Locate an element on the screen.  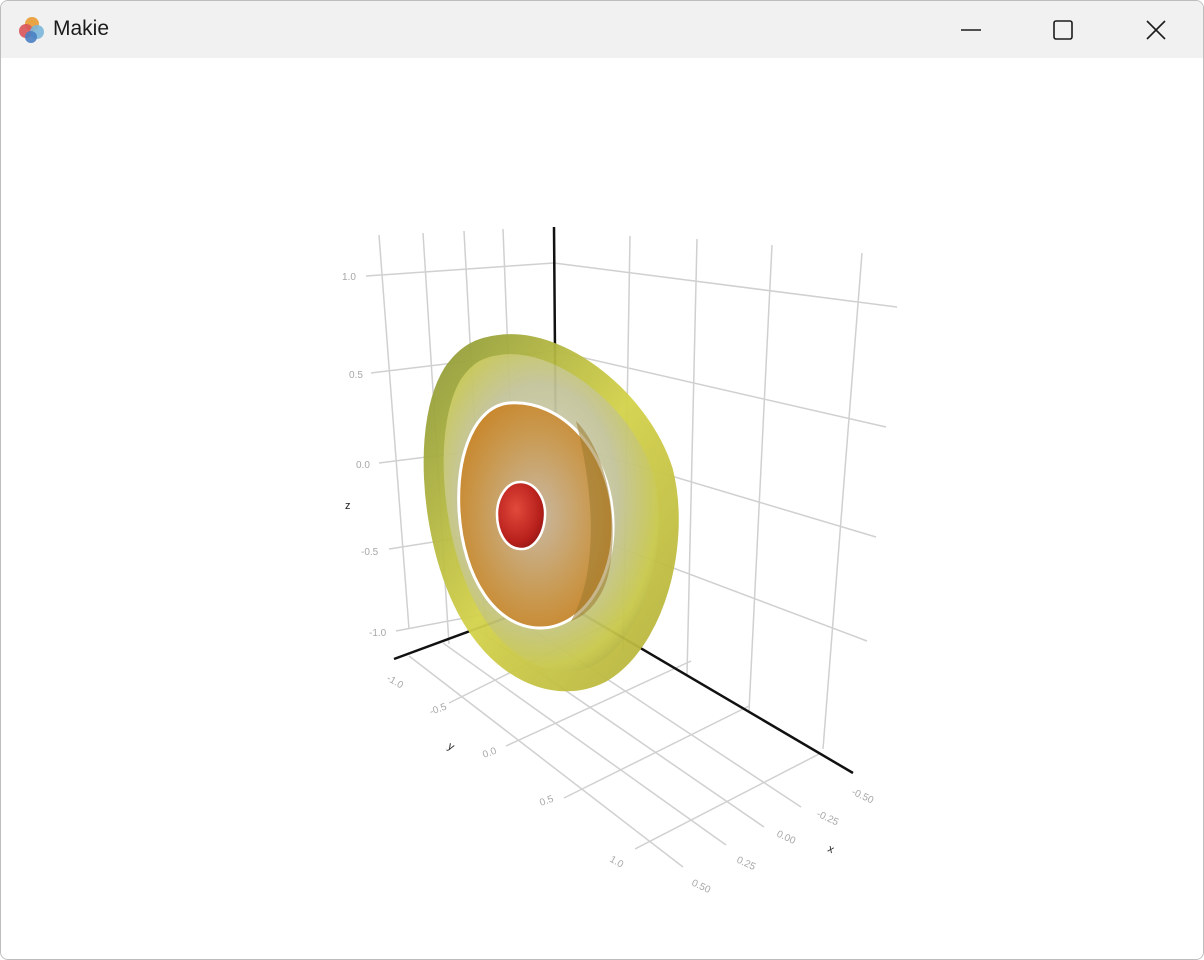
z-tick-label: 0.5 is located at coordinates (356, 375).